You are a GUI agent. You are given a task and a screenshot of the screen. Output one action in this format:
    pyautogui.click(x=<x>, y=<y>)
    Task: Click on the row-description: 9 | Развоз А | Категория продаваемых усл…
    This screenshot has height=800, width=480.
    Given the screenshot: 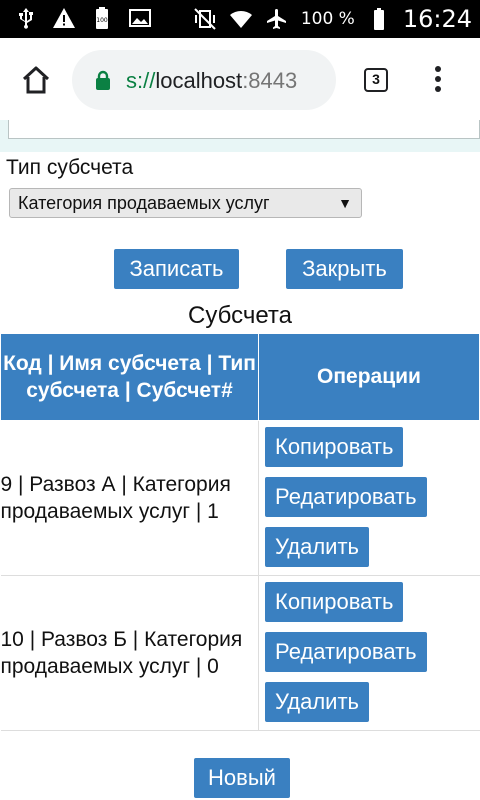 What is the action you would take?
    pyautogui.click(x=129, y=498)
    